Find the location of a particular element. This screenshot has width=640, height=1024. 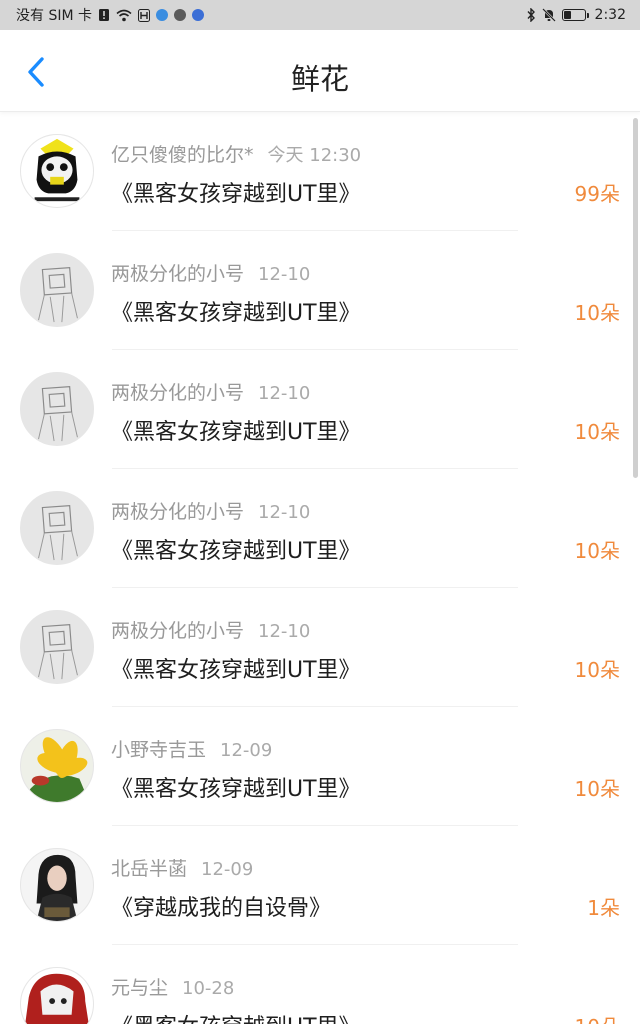

item-meta: 北岳半菡 12-09 is located at coordinates (182, 867).